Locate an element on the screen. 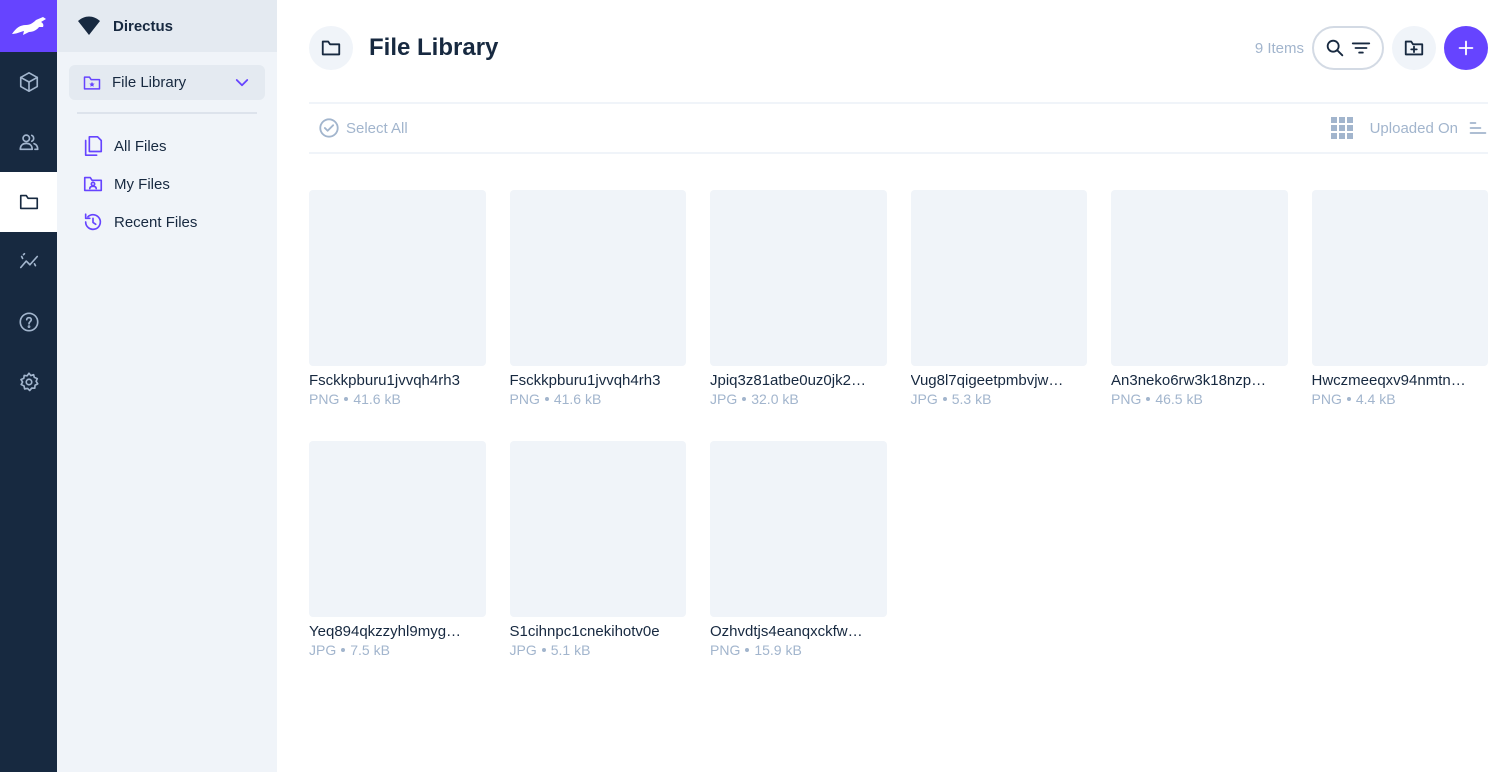 Image resolution: width=1505 pixels, height=772 pixels. sort-field-label: Uploaded On is located at coordinates (1414, 128).